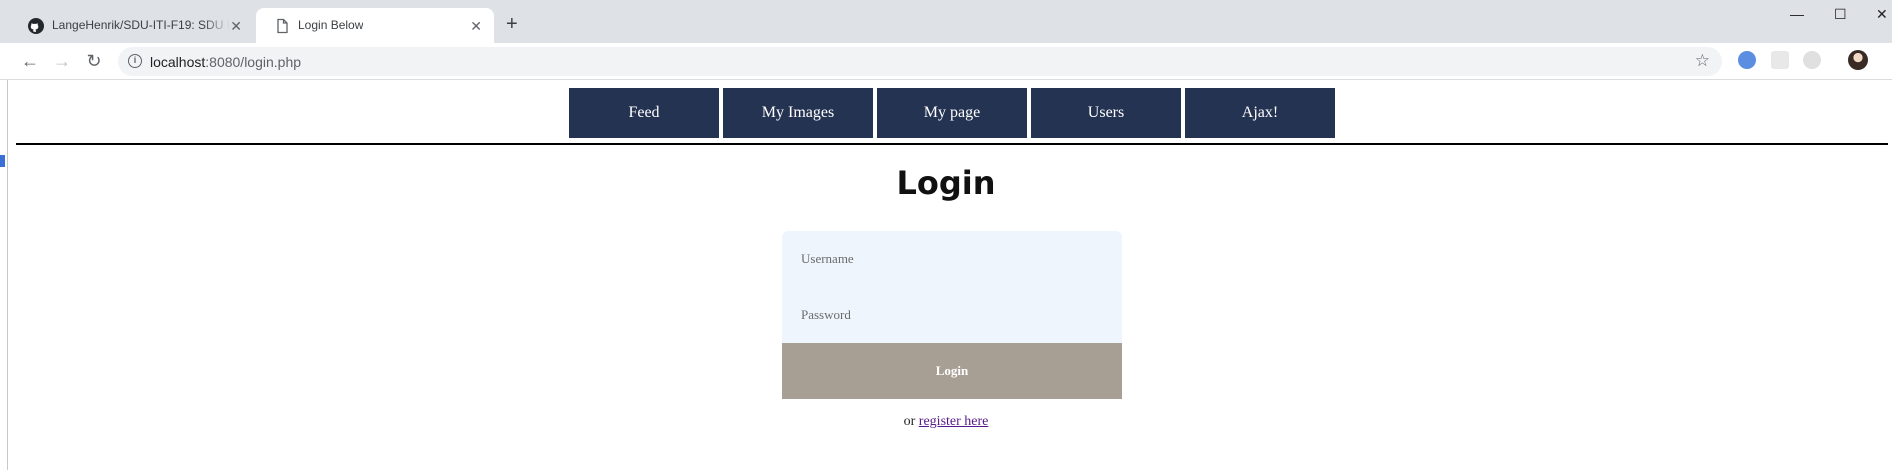  I want to click on register-prefix: or, so click(909, 421).